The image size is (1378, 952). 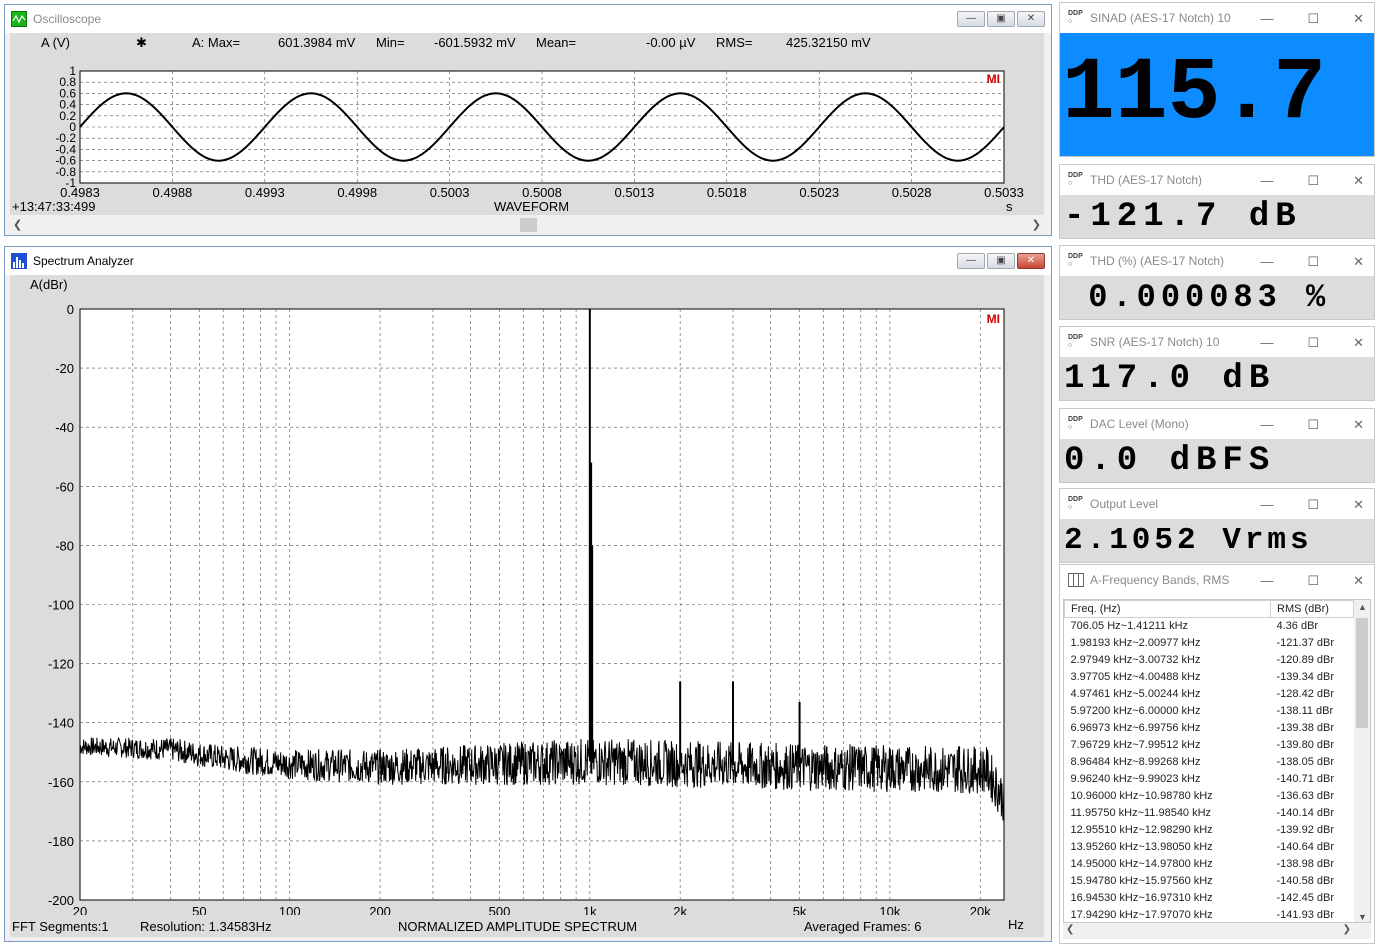 I want to click on table-row: 17.94290 kHz~17.97070 kHz -141.93 dBr, so click(x=1209, y=915).